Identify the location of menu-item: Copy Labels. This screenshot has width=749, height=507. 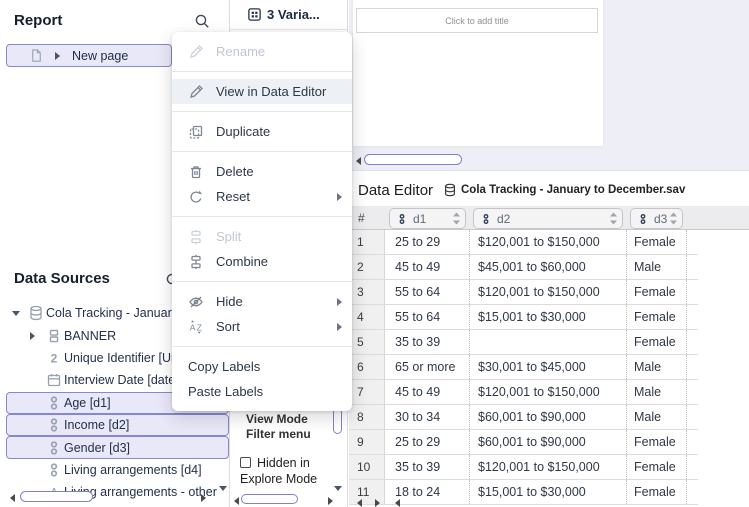
(262, 366).